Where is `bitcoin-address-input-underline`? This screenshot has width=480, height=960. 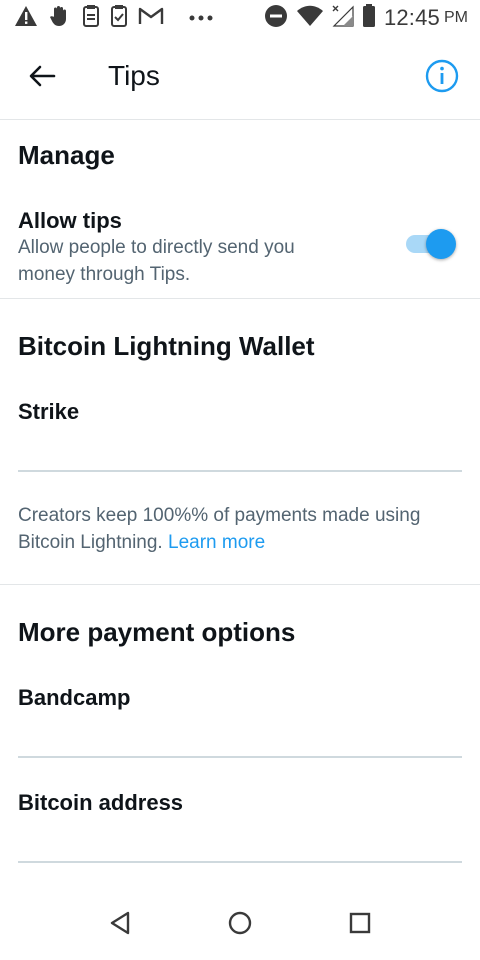 bitcoin-address-input-underline is located at coordinates (240, 862).